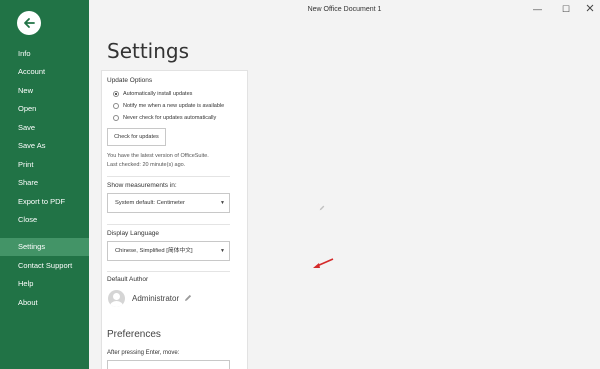  I want to click on measurements-dropdown: System default: Centimeter ▼, so click(168, 203).